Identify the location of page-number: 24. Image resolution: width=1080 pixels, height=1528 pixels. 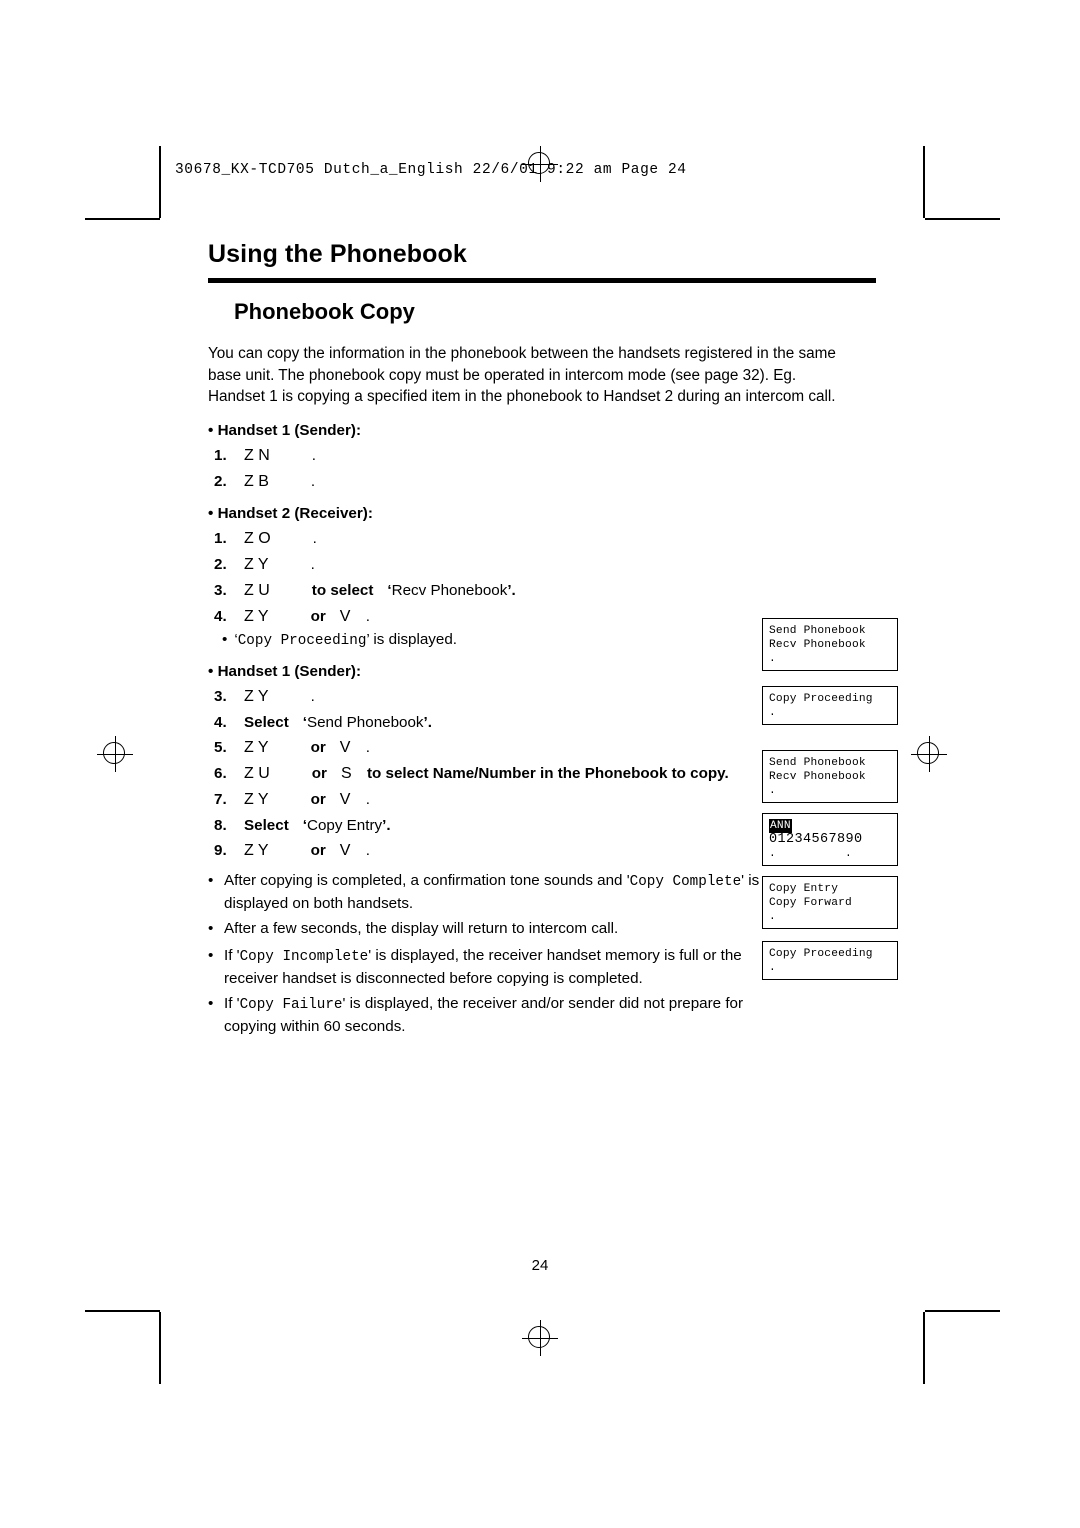
(540, 1265).